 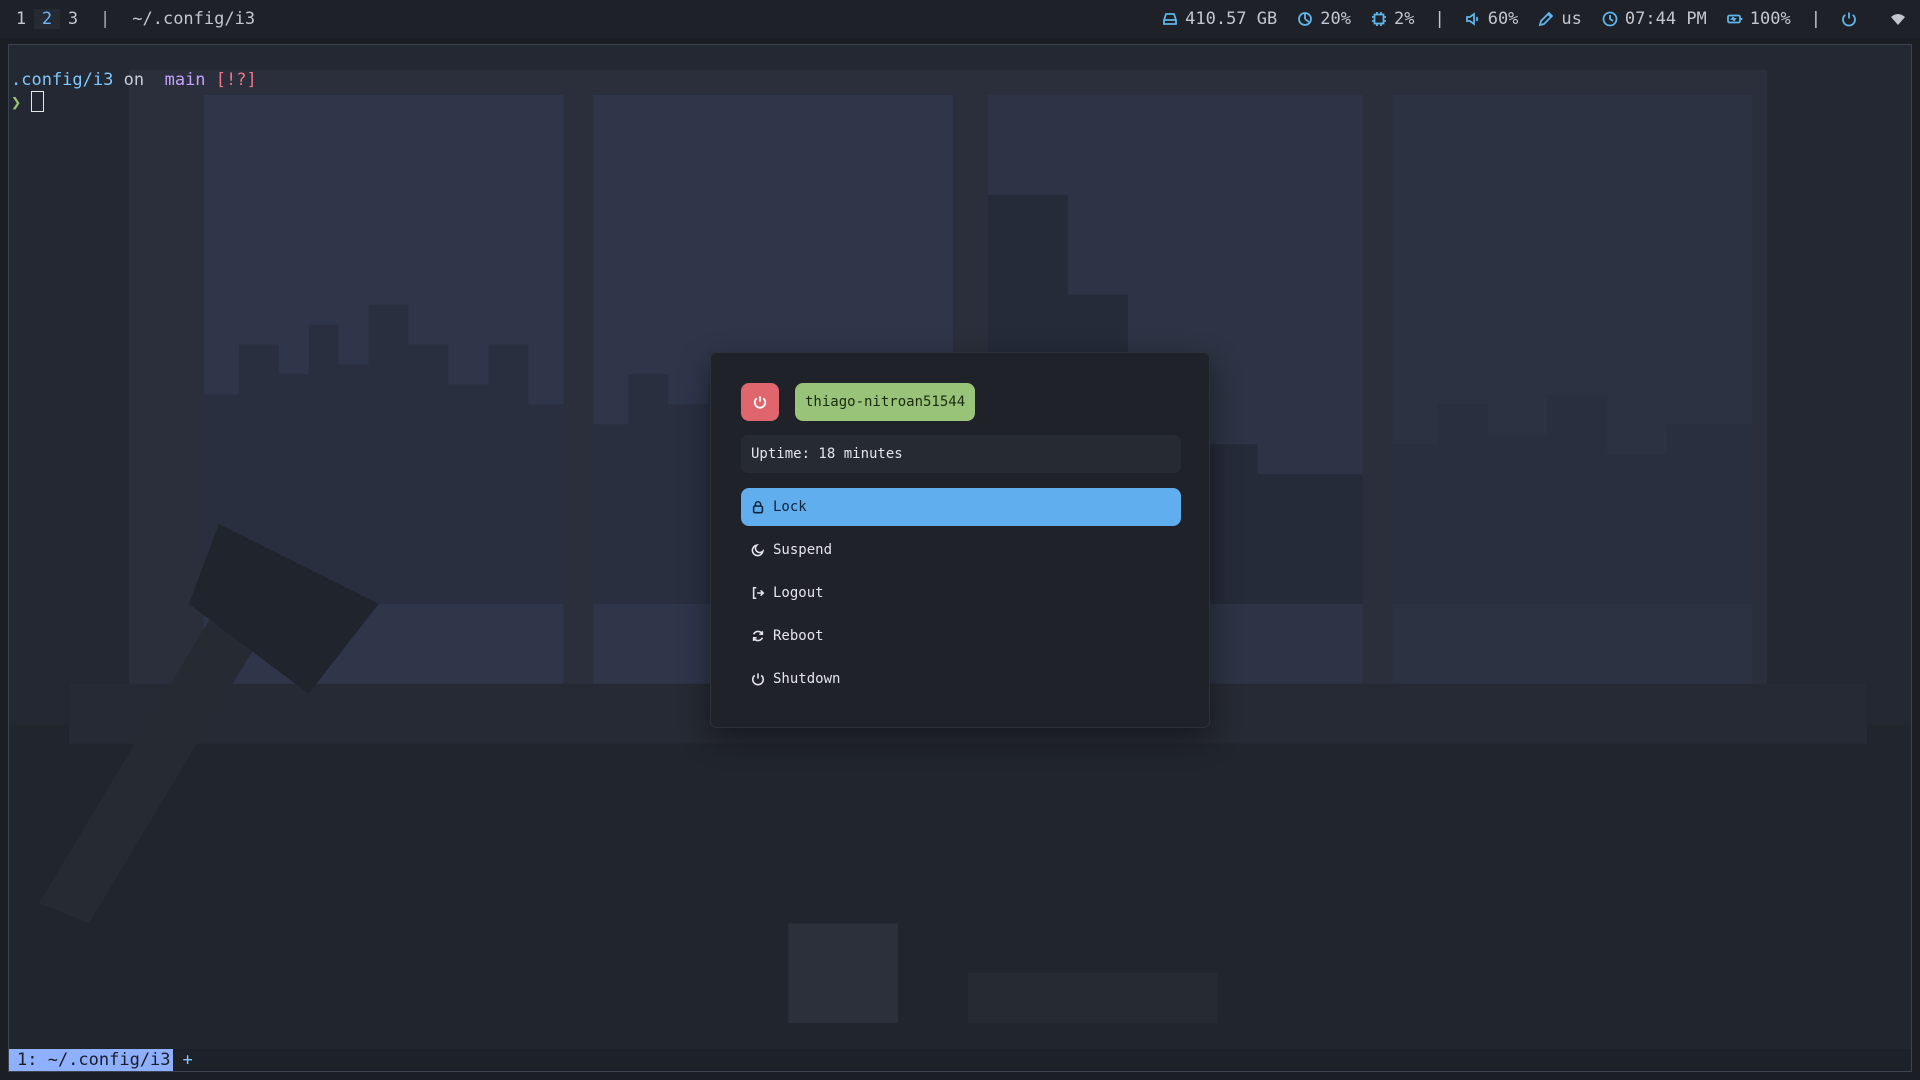 What do you see at coordinates (961, 593) in the screenshot?
I see `logout-option: Logout` at bounding box center [961, 593].